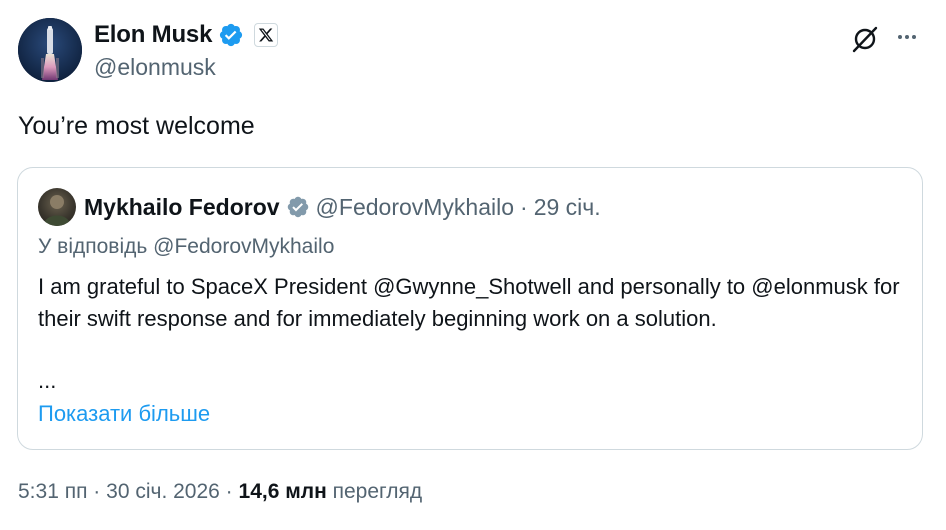 Image resolution: width=946 pixels, height=530 pixels. What do you see at coordinates (163, 491) in the screenshot?
I see `tweet-date: 30 січ. 2026` at bounding box center [163, 491].